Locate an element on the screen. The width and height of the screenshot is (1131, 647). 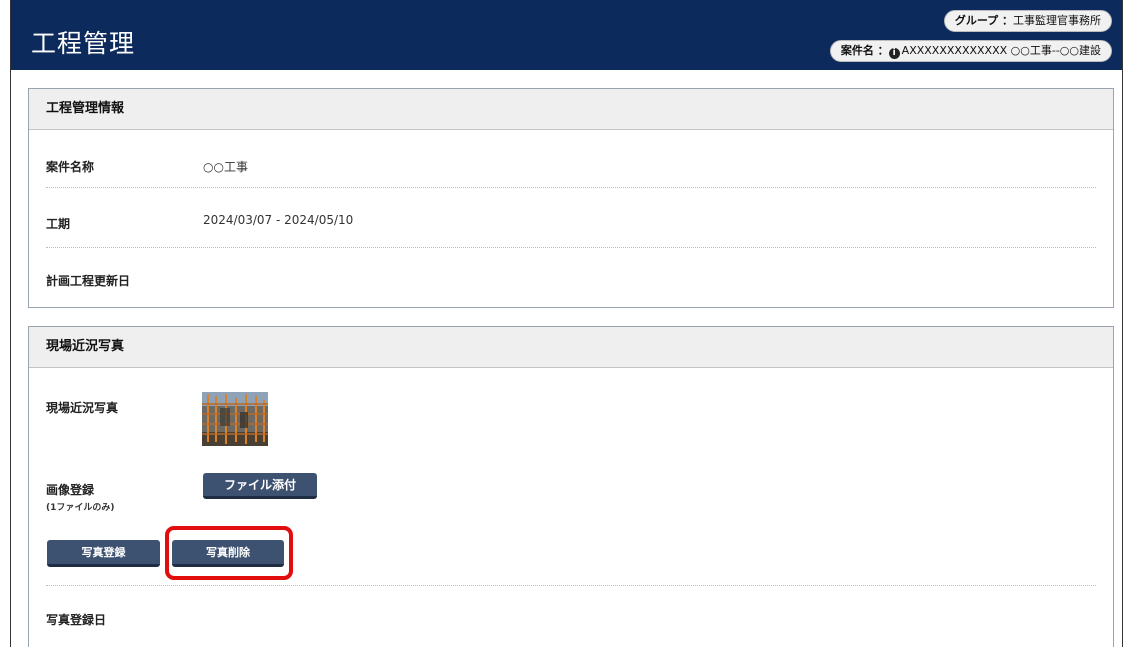
case-label: 案件名 ： is located at coordinates (864, 50).